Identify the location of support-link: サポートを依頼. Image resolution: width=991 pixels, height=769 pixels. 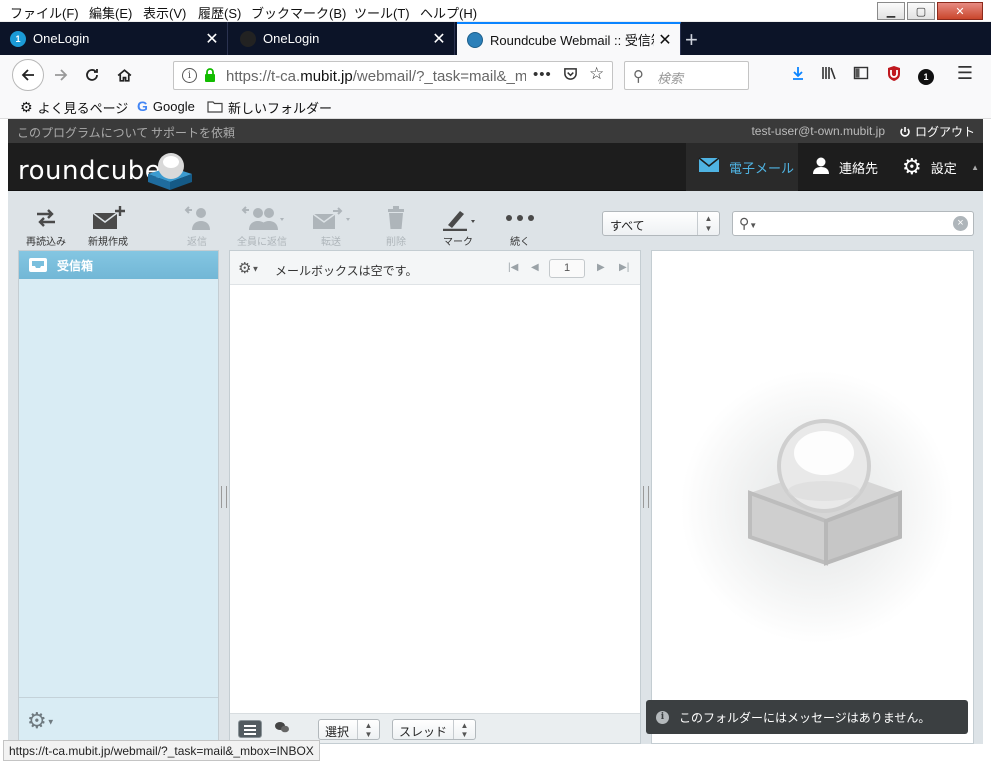
(193, 132).